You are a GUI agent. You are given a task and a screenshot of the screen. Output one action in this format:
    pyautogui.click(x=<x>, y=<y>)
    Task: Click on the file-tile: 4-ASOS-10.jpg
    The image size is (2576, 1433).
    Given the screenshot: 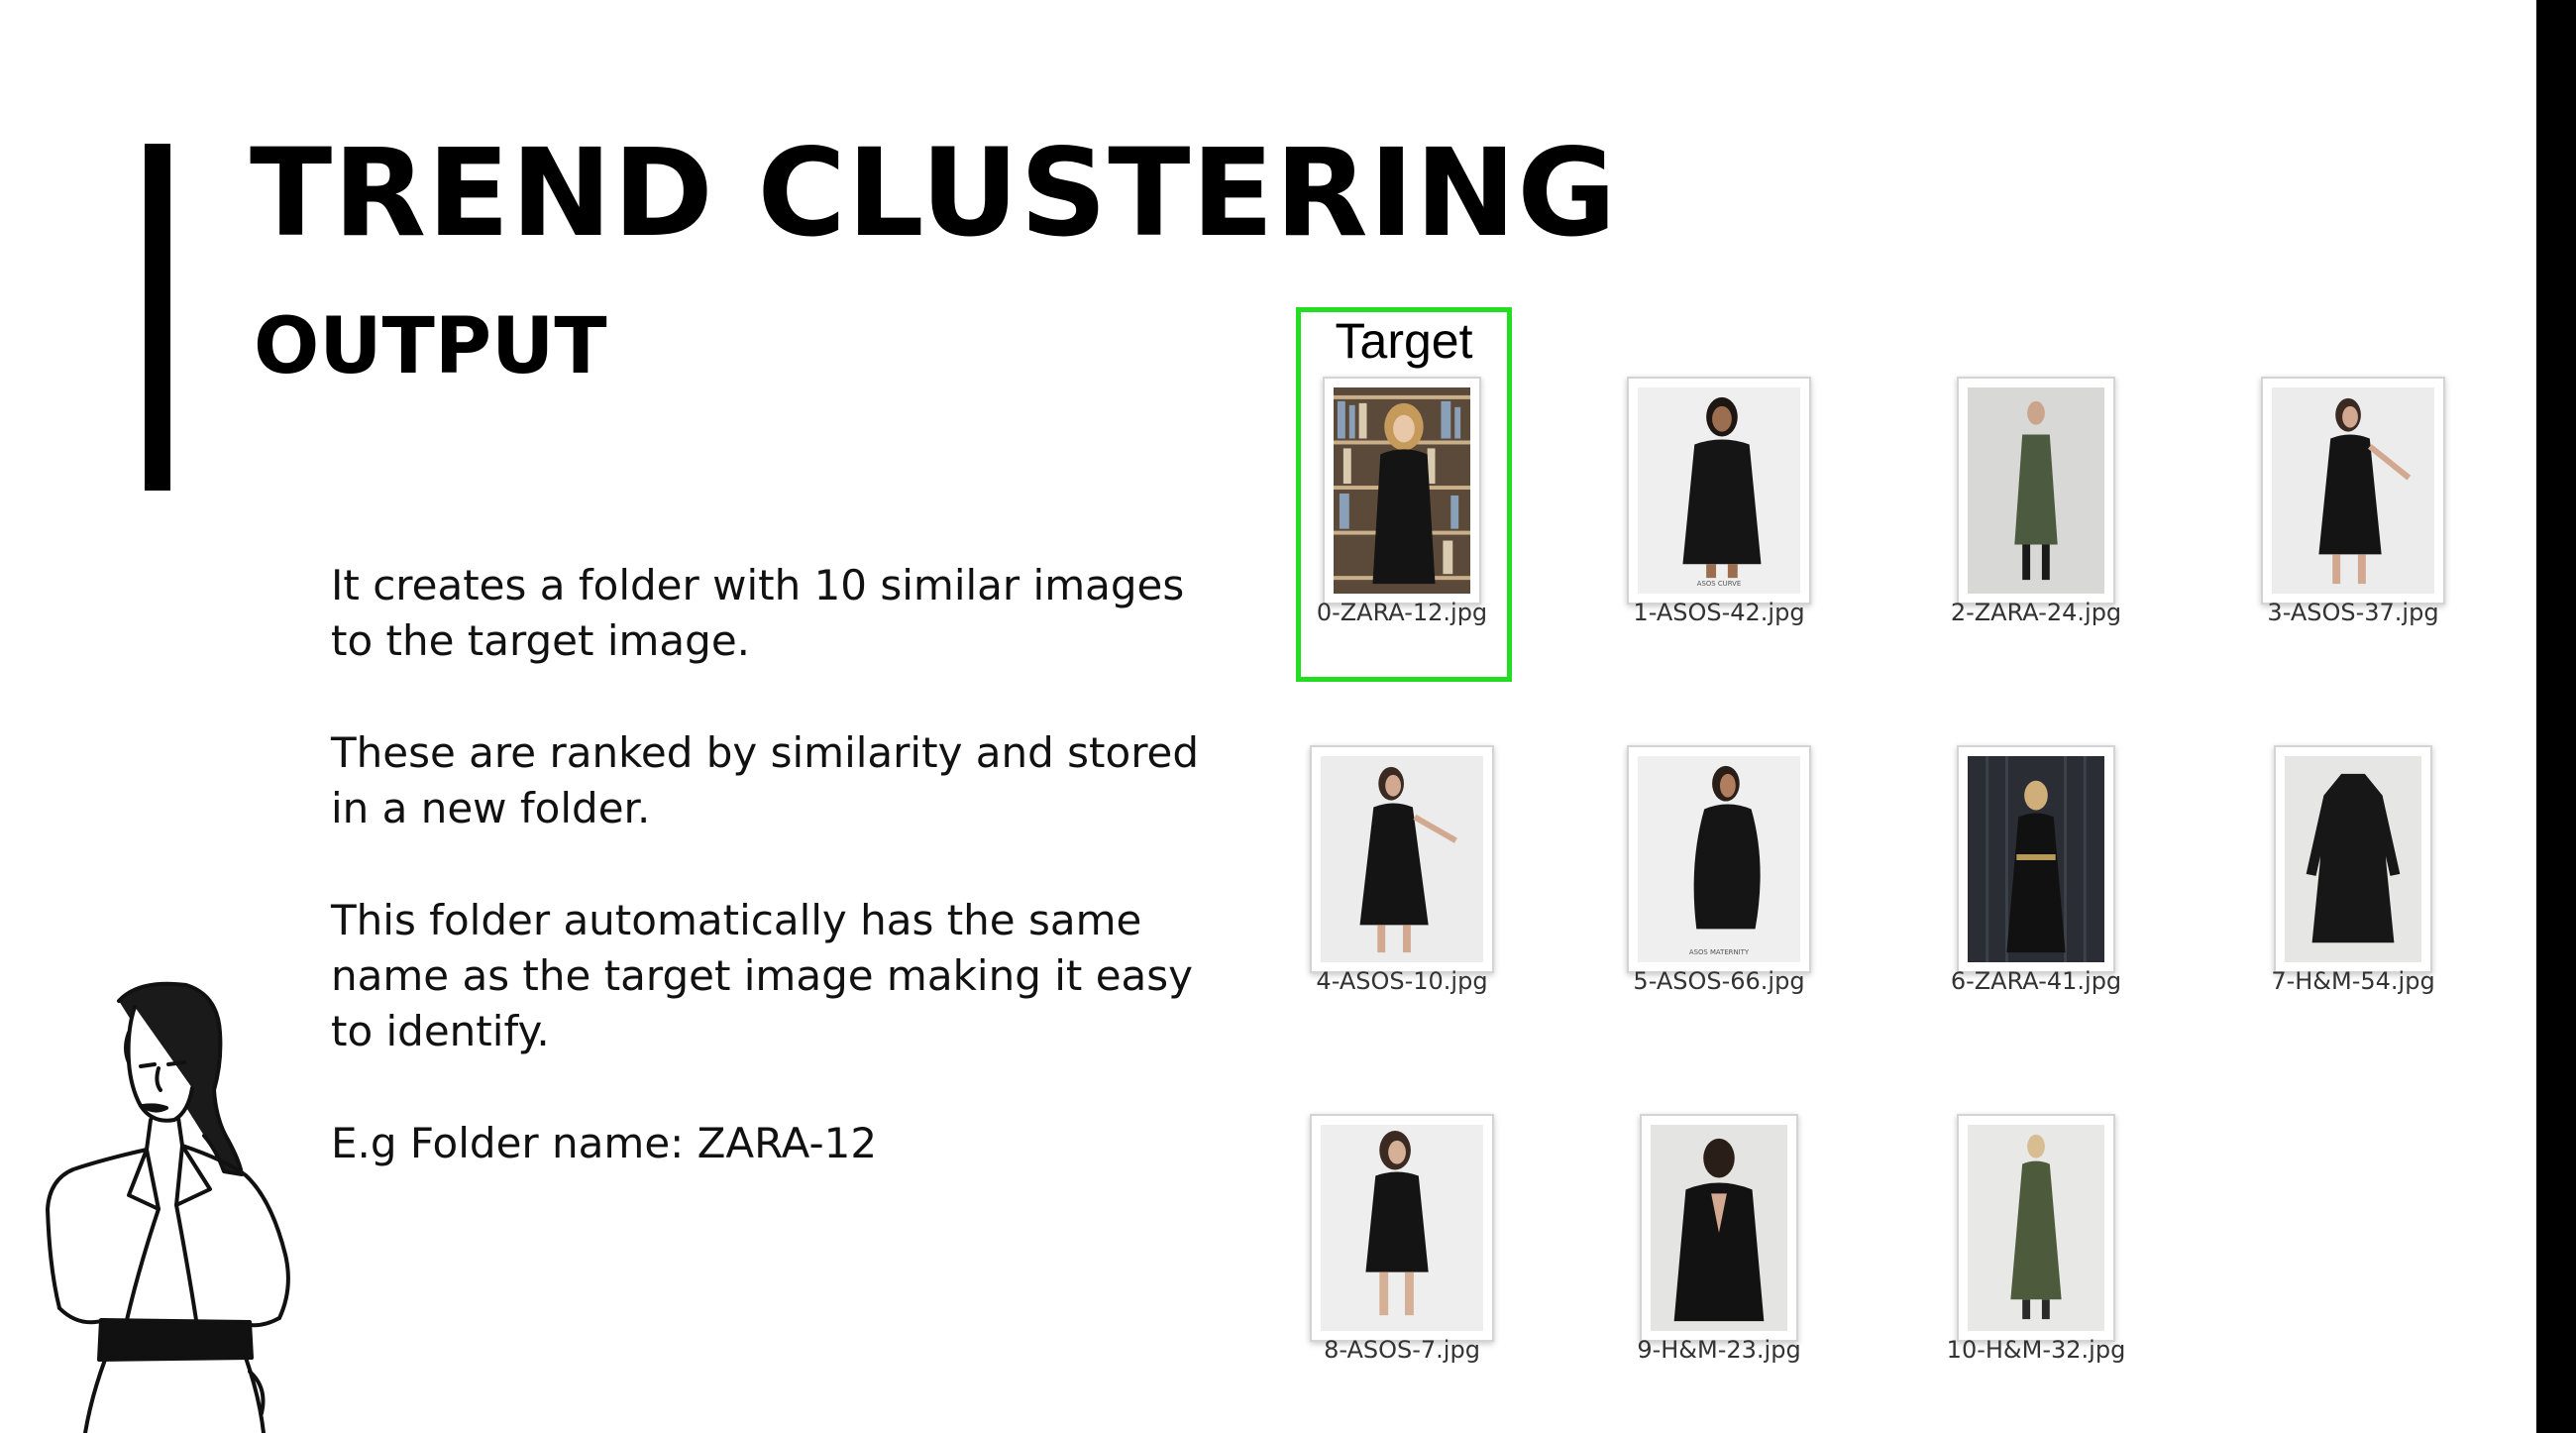 What is the action you would take?
    pyautogui.click(x=1402, y=841)
    